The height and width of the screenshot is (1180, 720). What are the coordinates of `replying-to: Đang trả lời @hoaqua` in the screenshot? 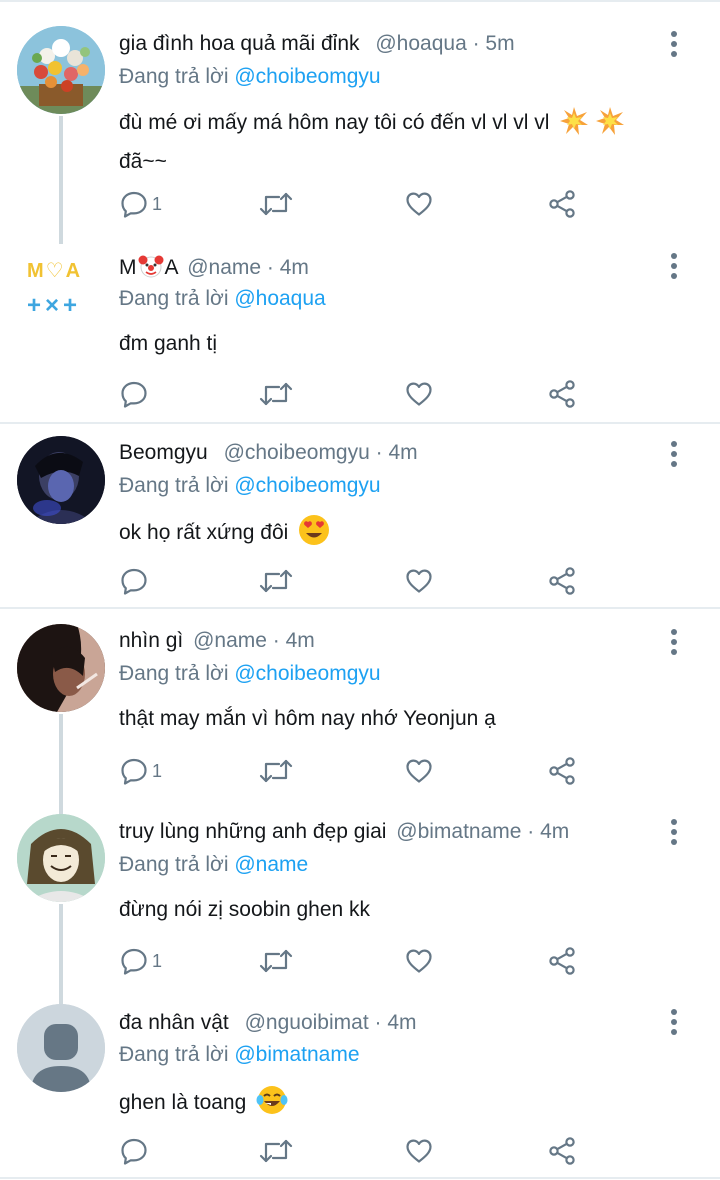 It's located at (222, 299).